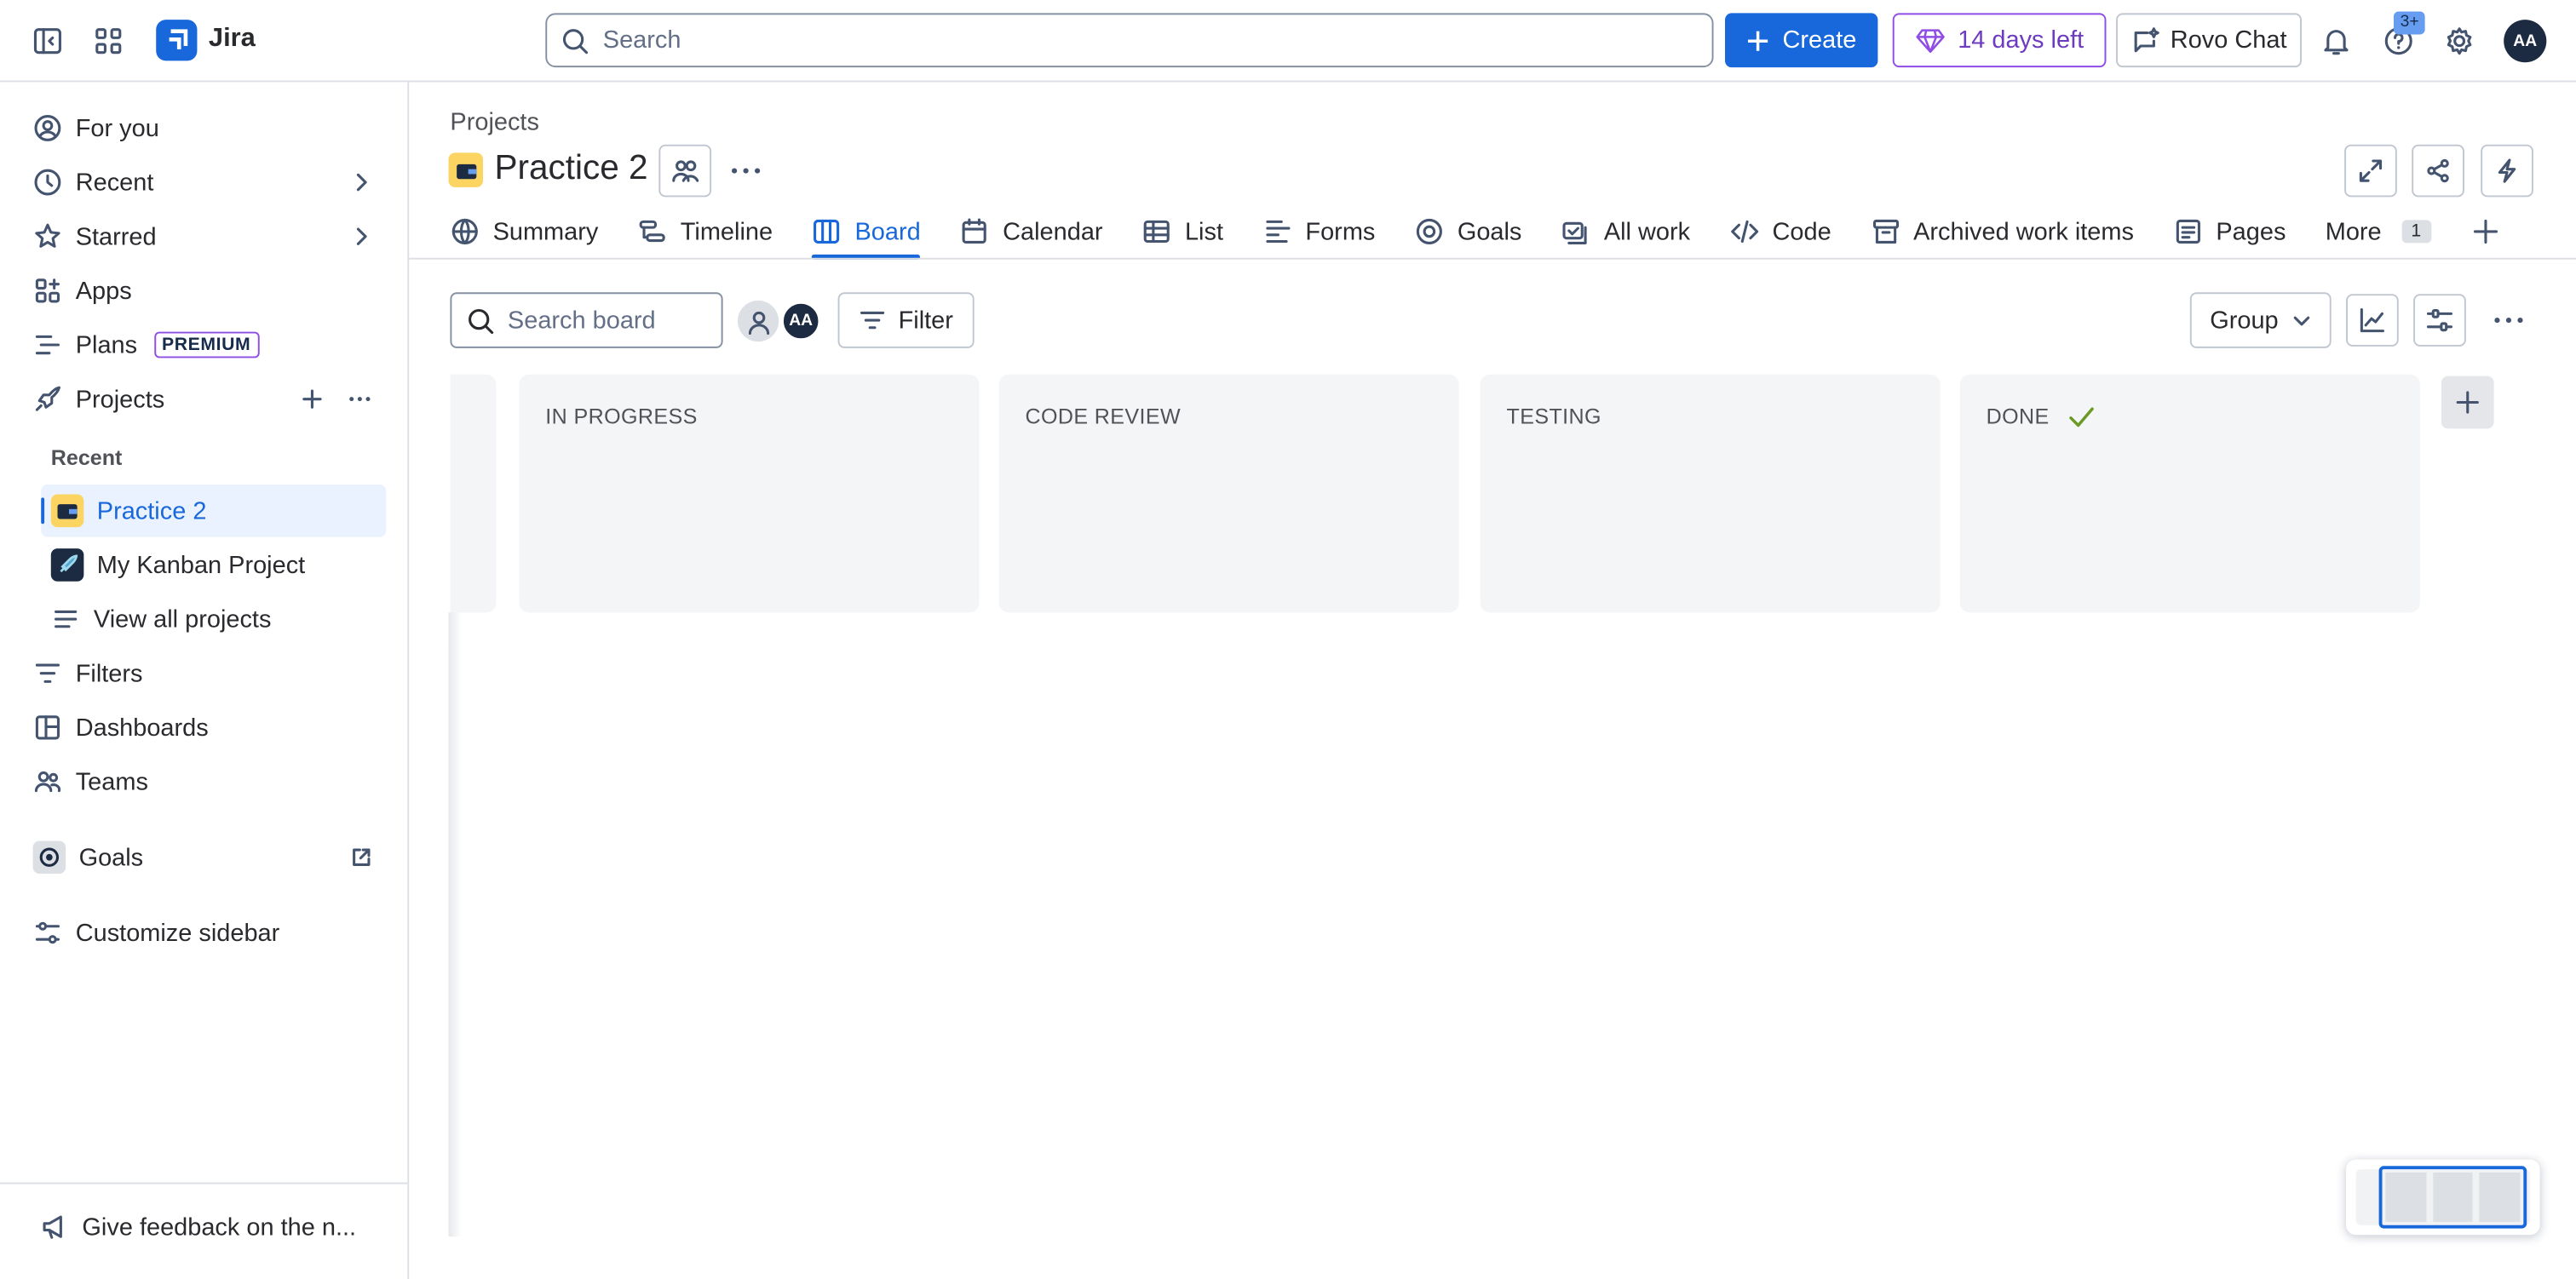 This screenshot has width=2576, height=1279. Describe the element at coordinates (205, 237) in the screenshot. I see `sidebar-item-starred: Starred` at that location.